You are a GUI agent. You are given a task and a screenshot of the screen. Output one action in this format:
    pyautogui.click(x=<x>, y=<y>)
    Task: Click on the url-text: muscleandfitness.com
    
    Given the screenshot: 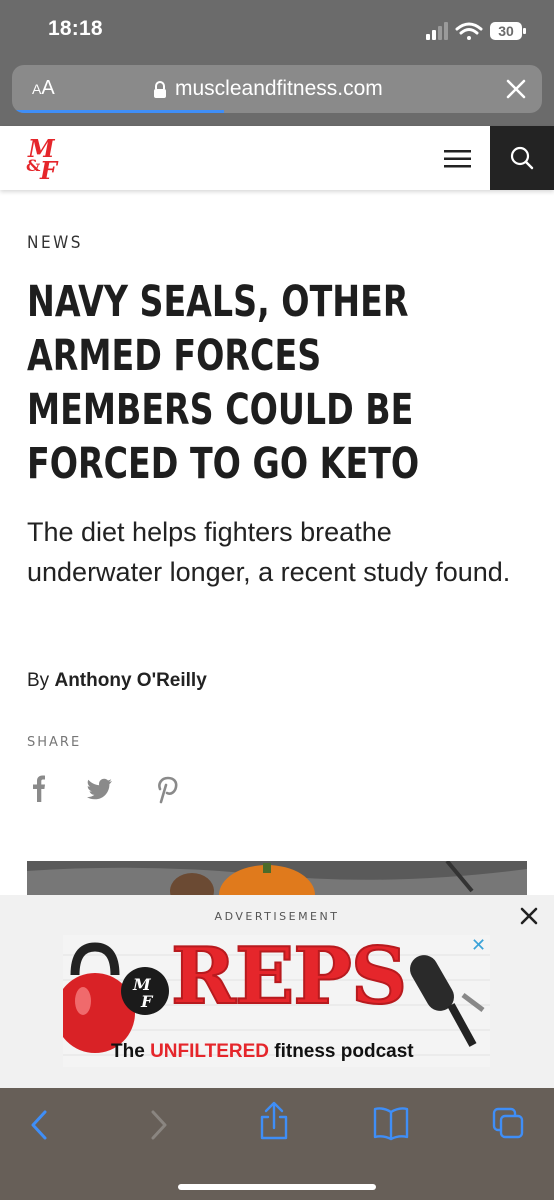 What is the action you would take?
    pyautogui.click(x=279, y=89)
    